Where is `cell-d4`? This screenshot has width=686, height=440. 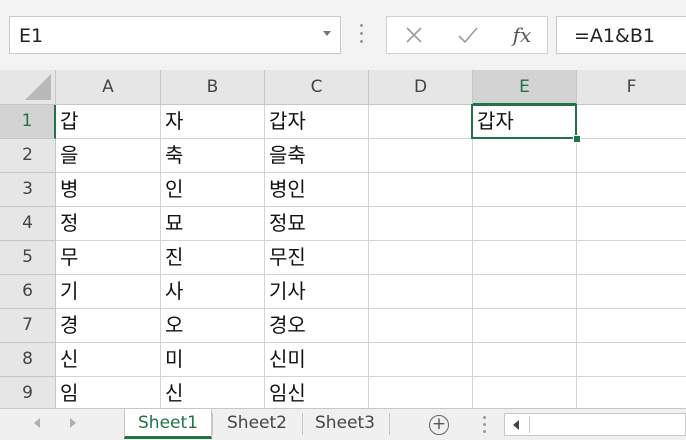 cell-d4 is located at coordinates (421, 224).